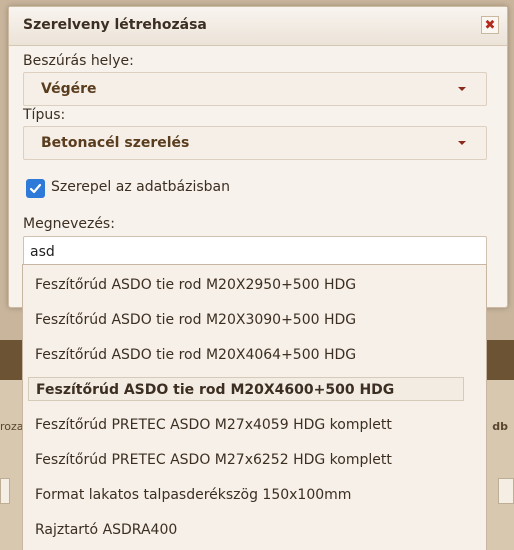 The height and width of the screenshot is (550, 514). What do you see at coordinates (246, 495) in the screenshot?
I see `autocomplete-item: Format lakatos talpasderékszög 150x100mm` at bounding box center [246, 495].